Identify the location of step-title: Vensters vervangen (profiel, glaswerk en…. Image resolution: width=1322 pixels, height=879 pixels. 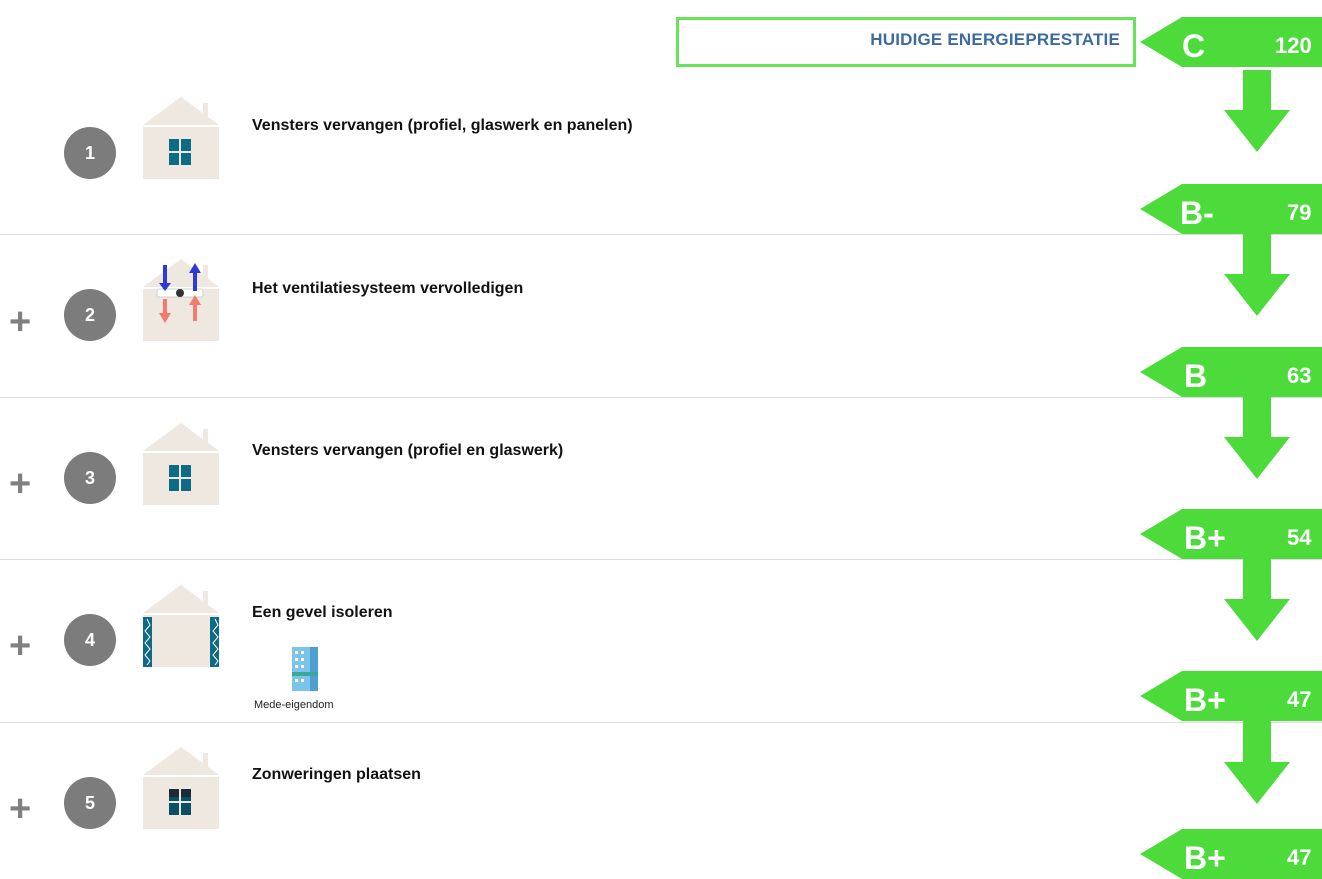
(442, 125).